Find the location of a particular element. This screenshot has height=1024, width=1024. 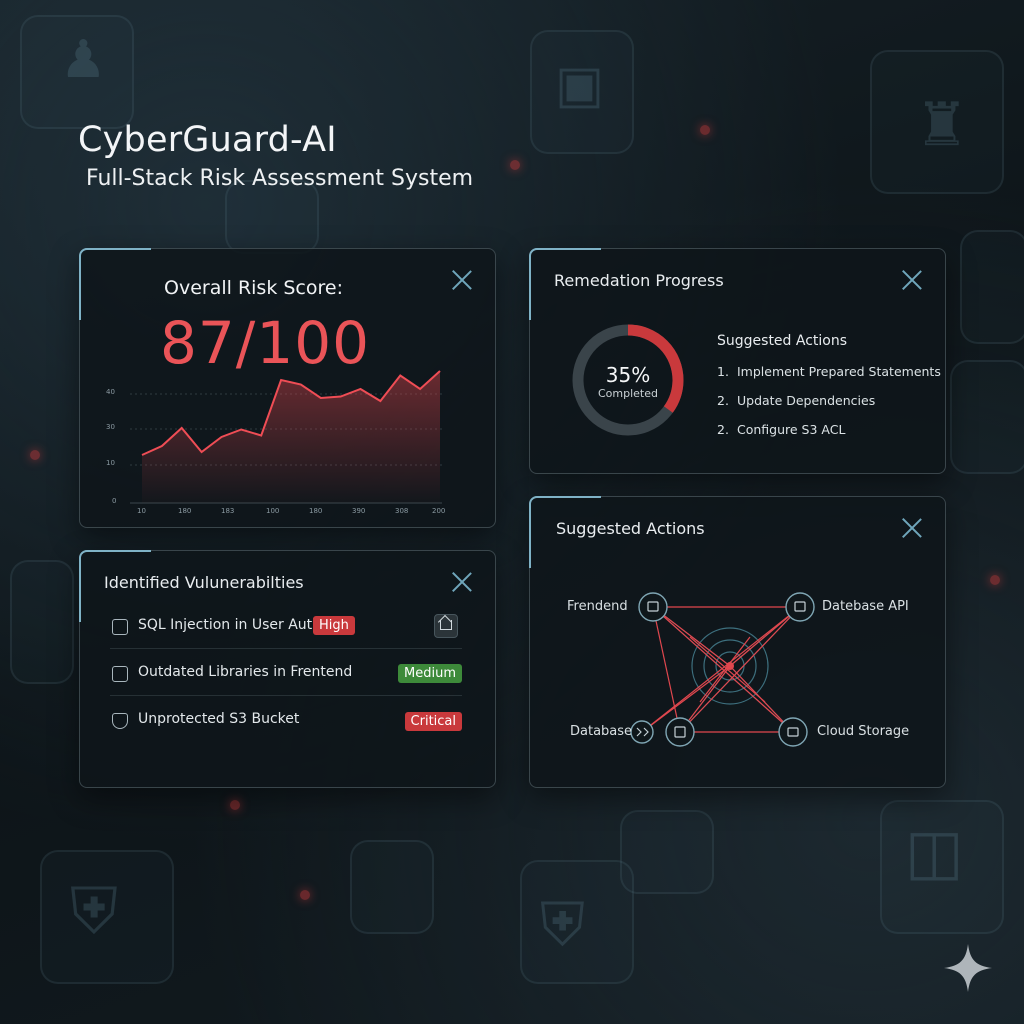

risk-area-fill is located at coordinates (291, 437).